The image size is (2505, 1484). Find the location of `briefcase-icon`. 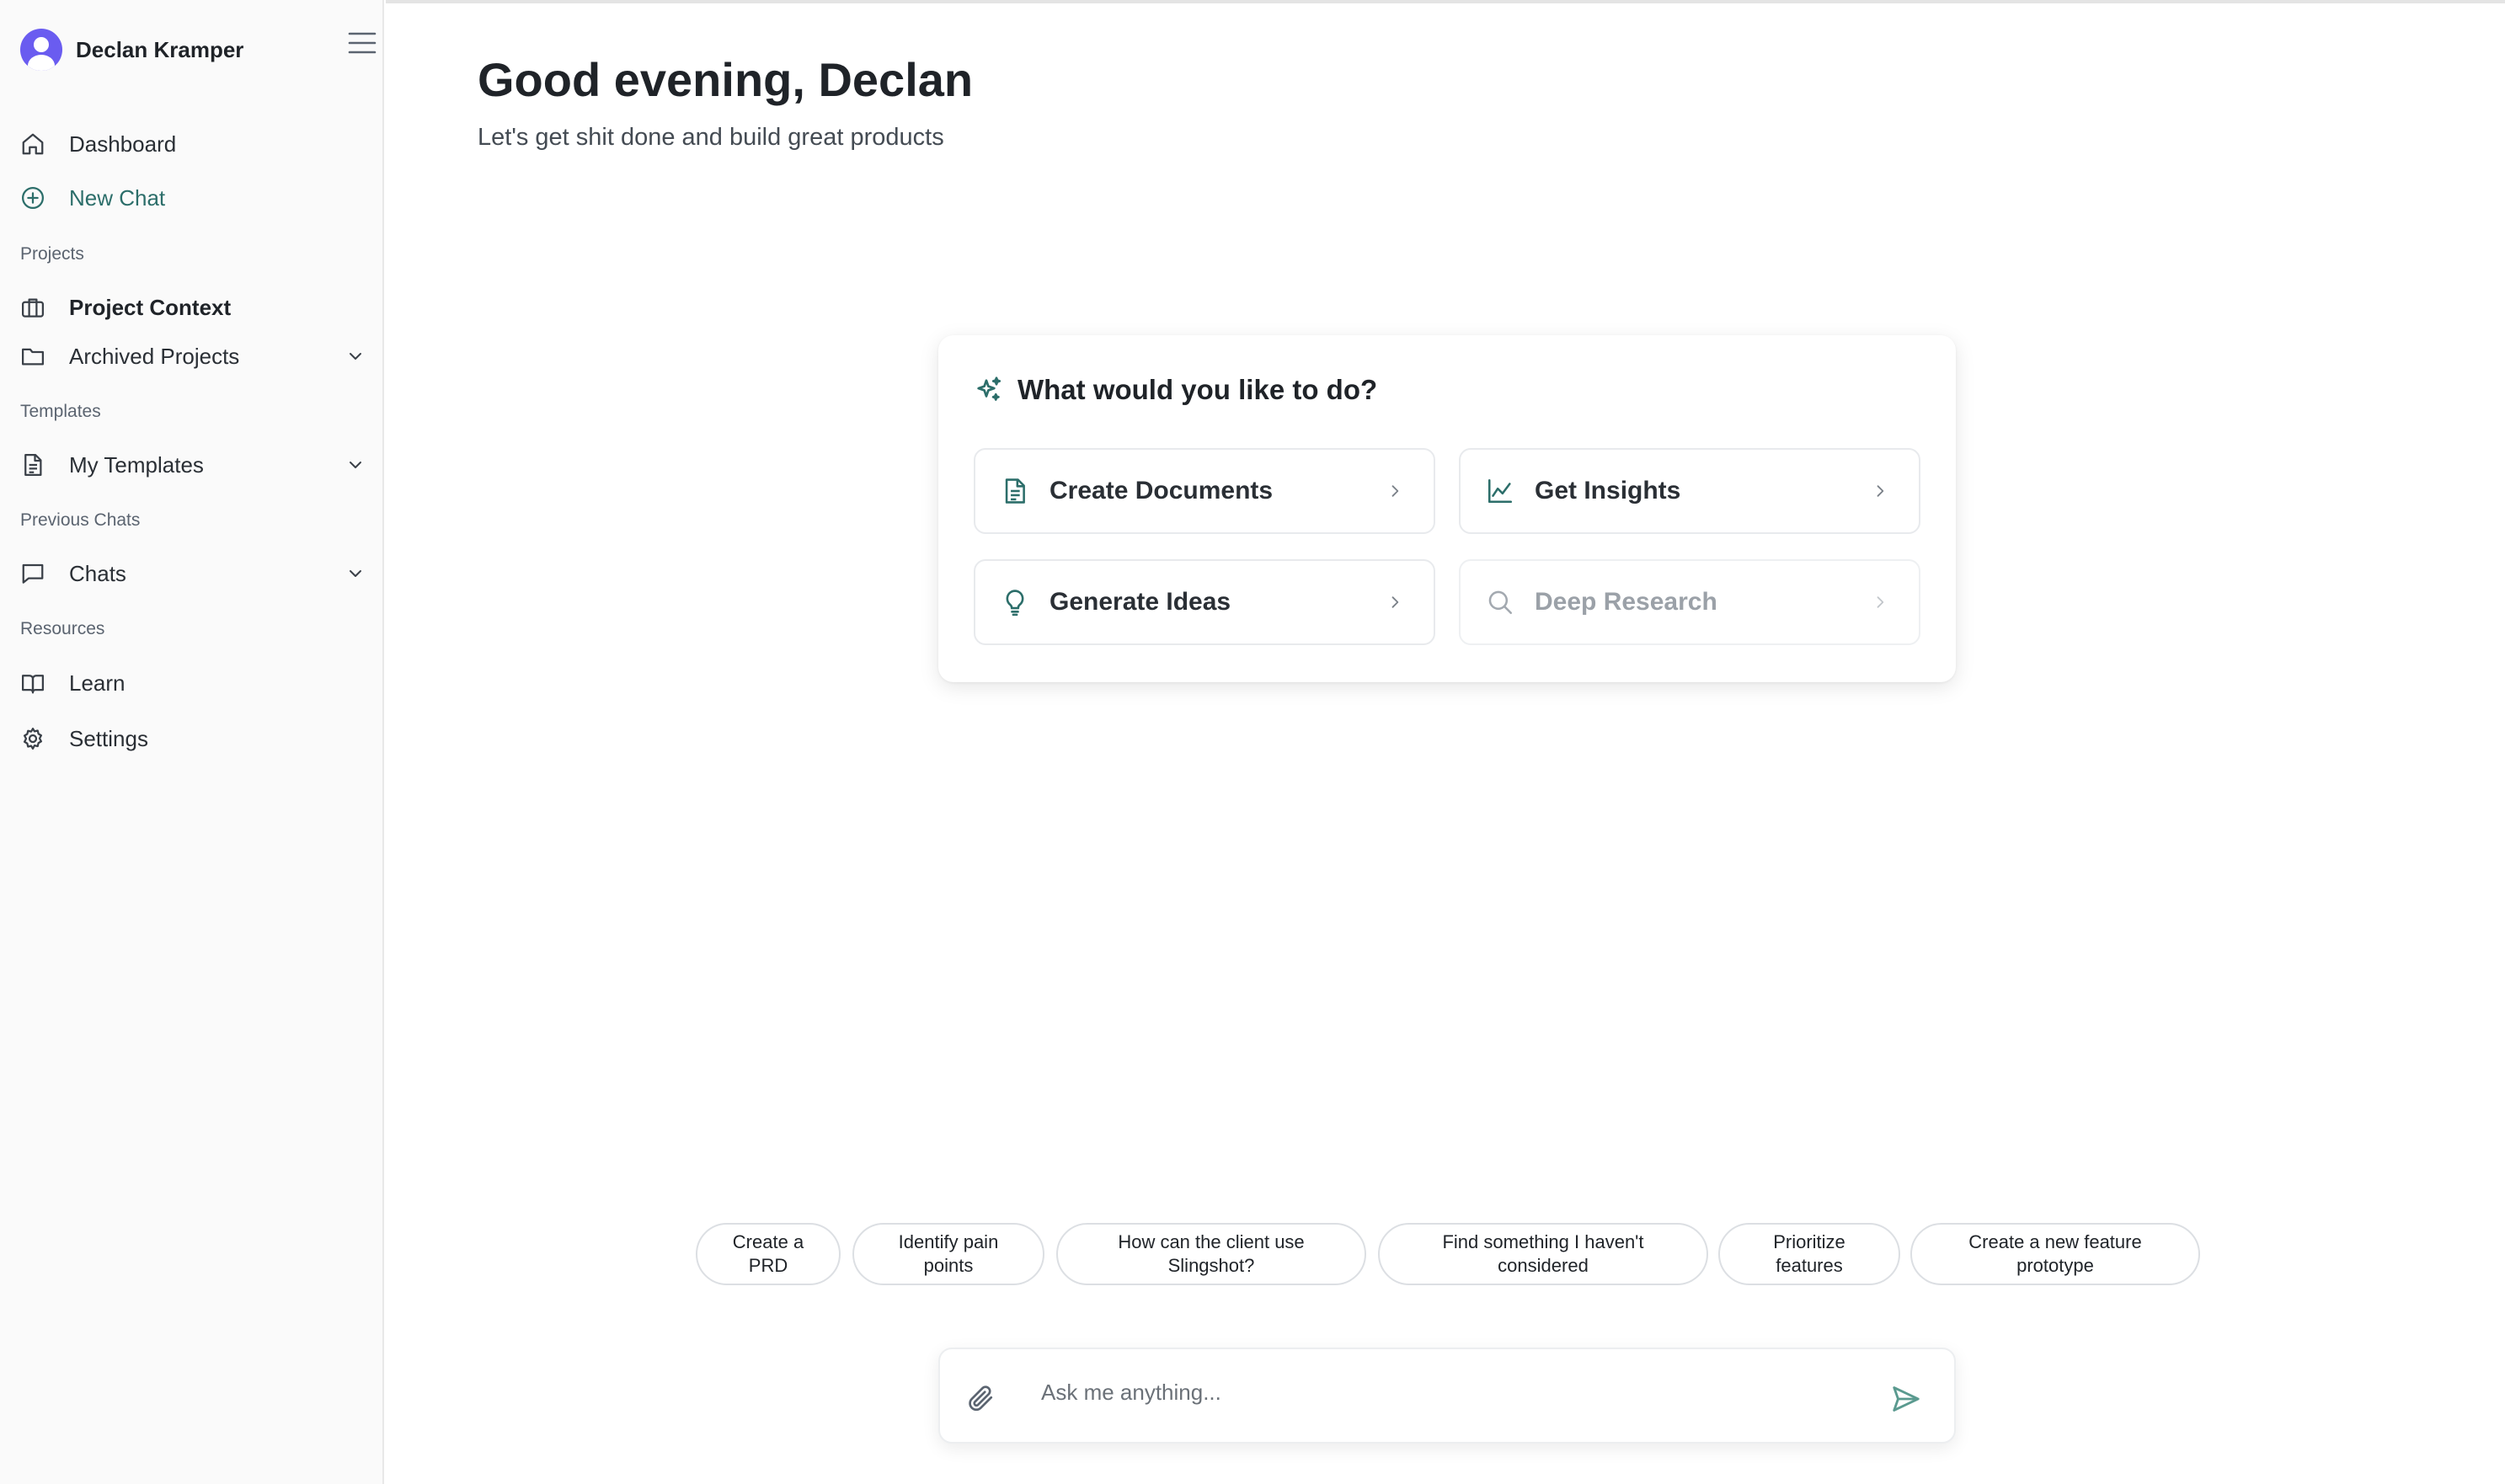

briefcase-icon is located at coordinates (33, 308).